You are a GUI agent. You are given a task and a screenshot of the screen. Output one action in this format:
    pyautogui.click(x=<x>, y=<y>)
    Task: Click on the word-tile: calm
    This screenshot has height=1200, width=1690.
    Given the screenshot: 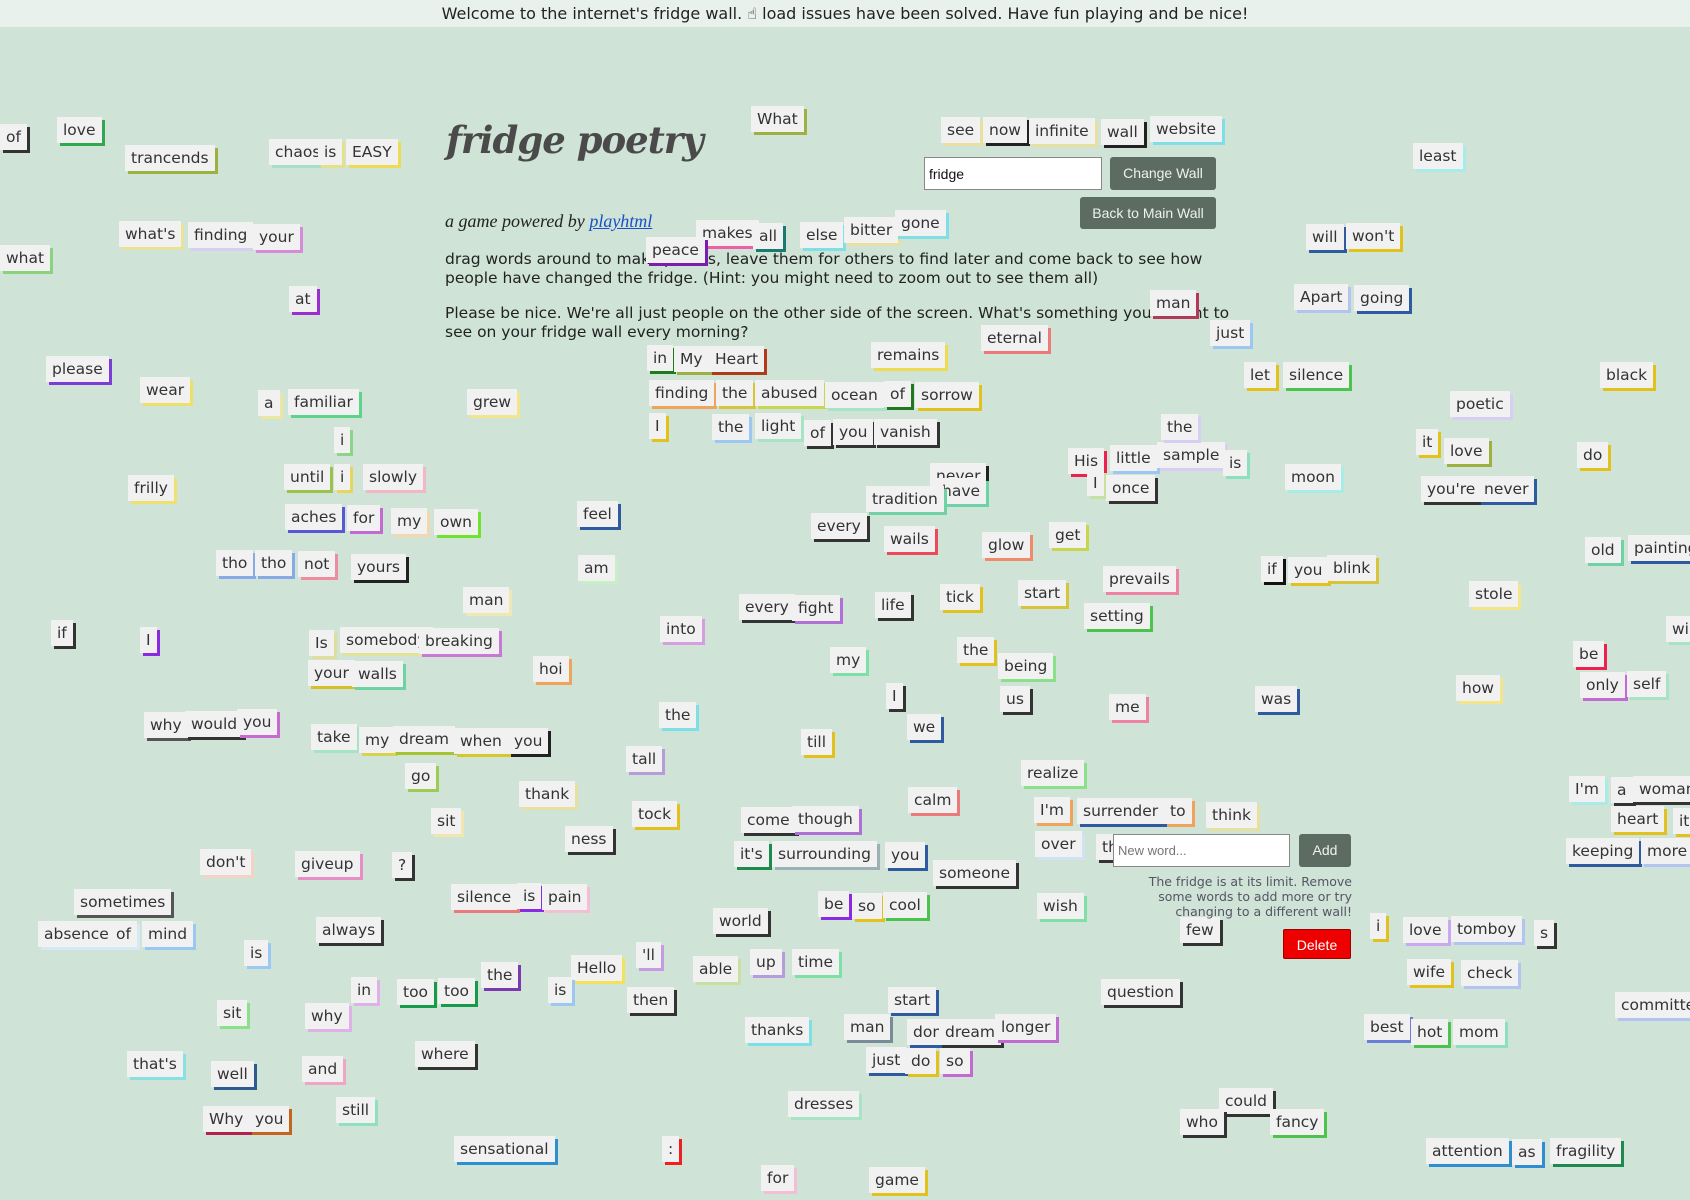 What is the action you would take?
    pyautogui.click(x=933, y=800)
    